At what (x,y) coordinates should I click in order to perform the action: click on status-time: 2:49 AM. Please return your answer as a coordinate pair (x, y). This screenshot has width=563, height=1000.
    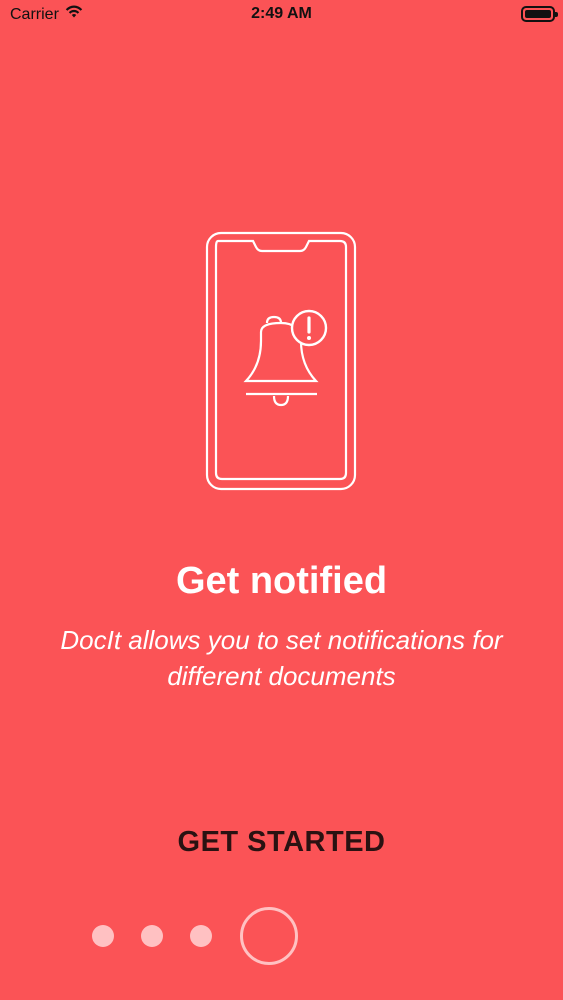
    Looking at the image, I should click on (281, 13).